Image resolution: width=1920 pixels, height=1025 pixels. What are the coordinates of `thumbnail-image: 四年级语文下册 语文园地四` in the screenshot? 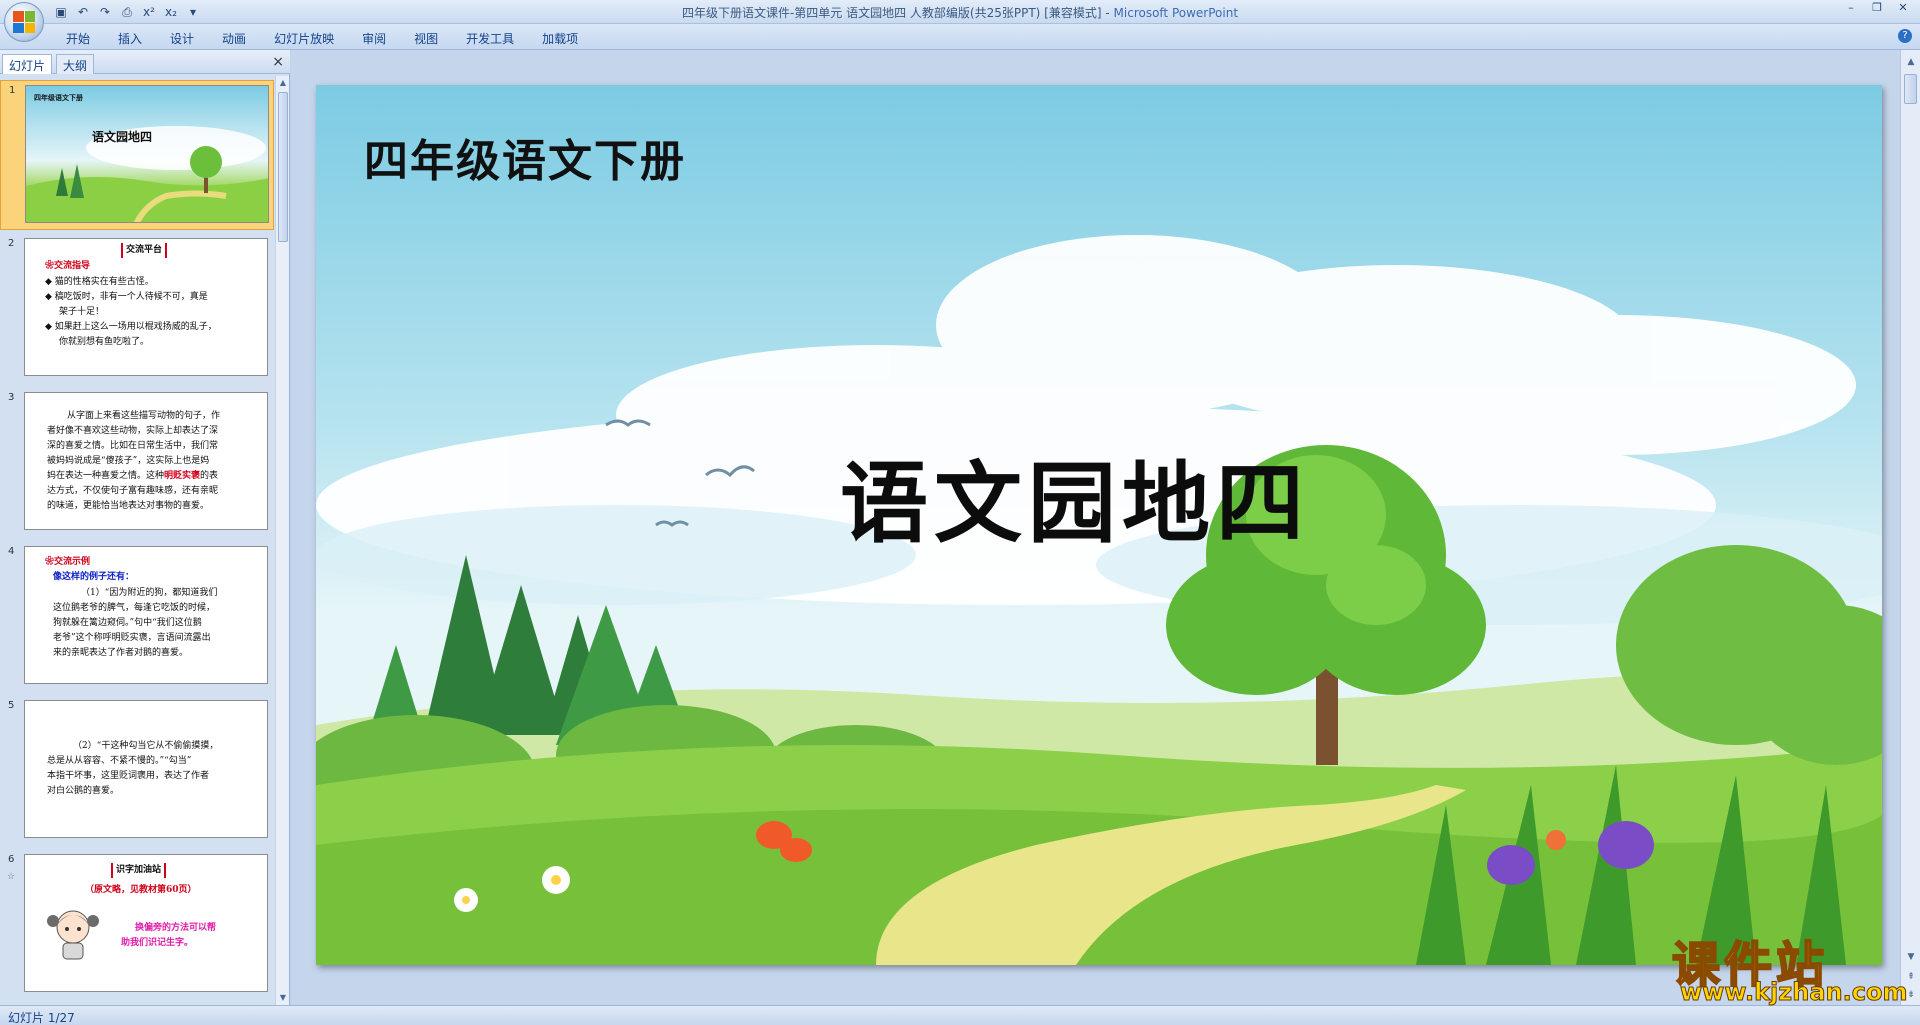 It's located at (147, 154).